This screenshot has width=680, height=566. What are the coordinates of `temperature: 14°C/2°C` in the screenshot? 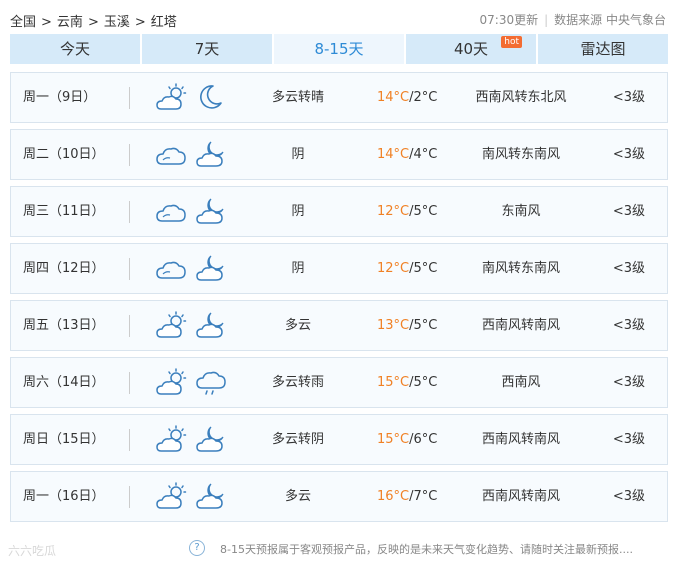 It's located at (407, 97).